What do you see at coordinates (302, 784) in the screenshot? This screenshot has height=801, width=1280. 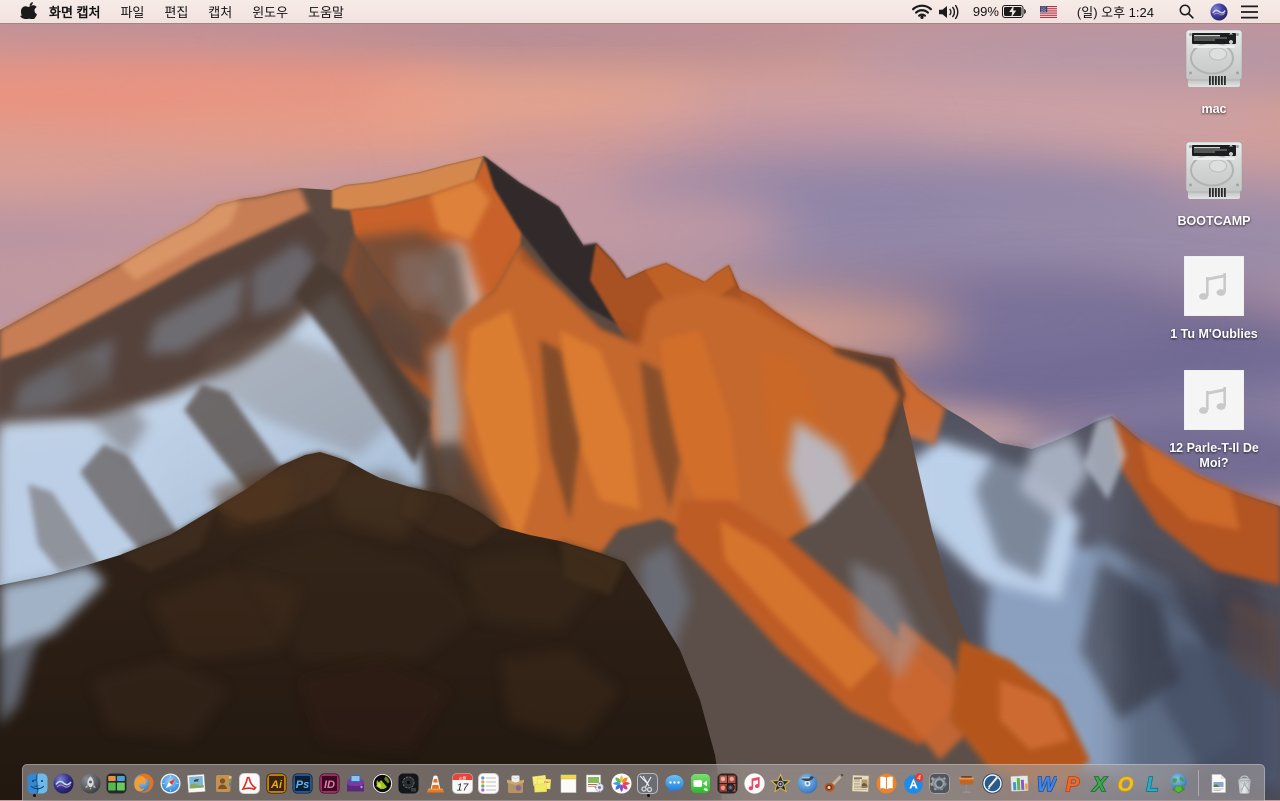 I see `svg-text: Ps` at bounding box center [302, 784].